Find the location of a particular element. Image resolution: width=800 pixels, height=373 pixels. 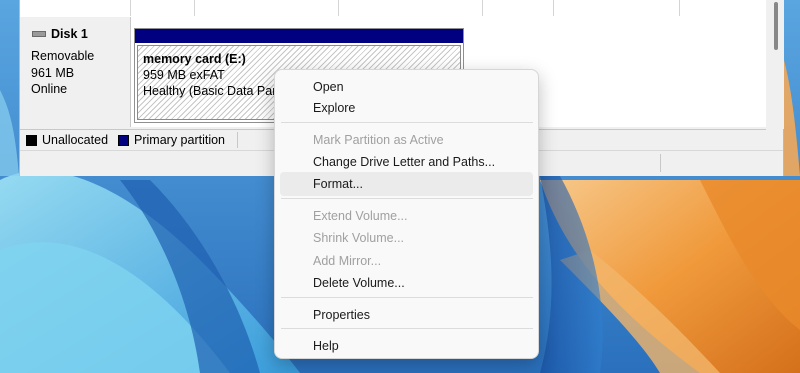

removable-disk-icon is located at coordinates (39, 34).